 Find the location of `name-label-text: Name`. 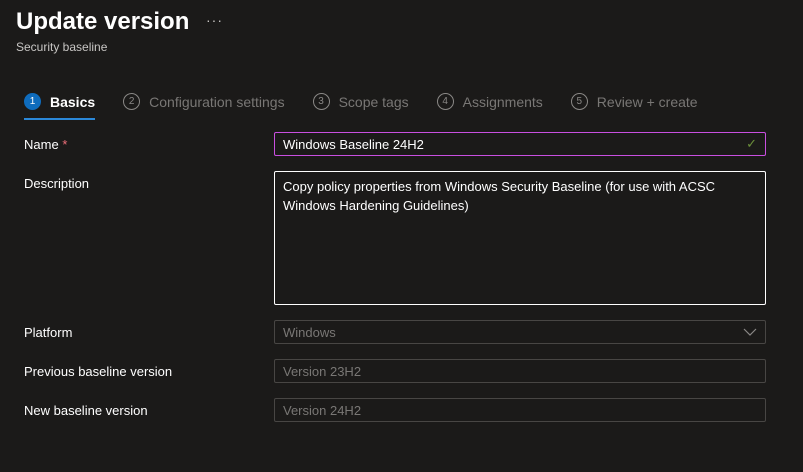

name-label-text: Name is located at coordinates (41, 144).